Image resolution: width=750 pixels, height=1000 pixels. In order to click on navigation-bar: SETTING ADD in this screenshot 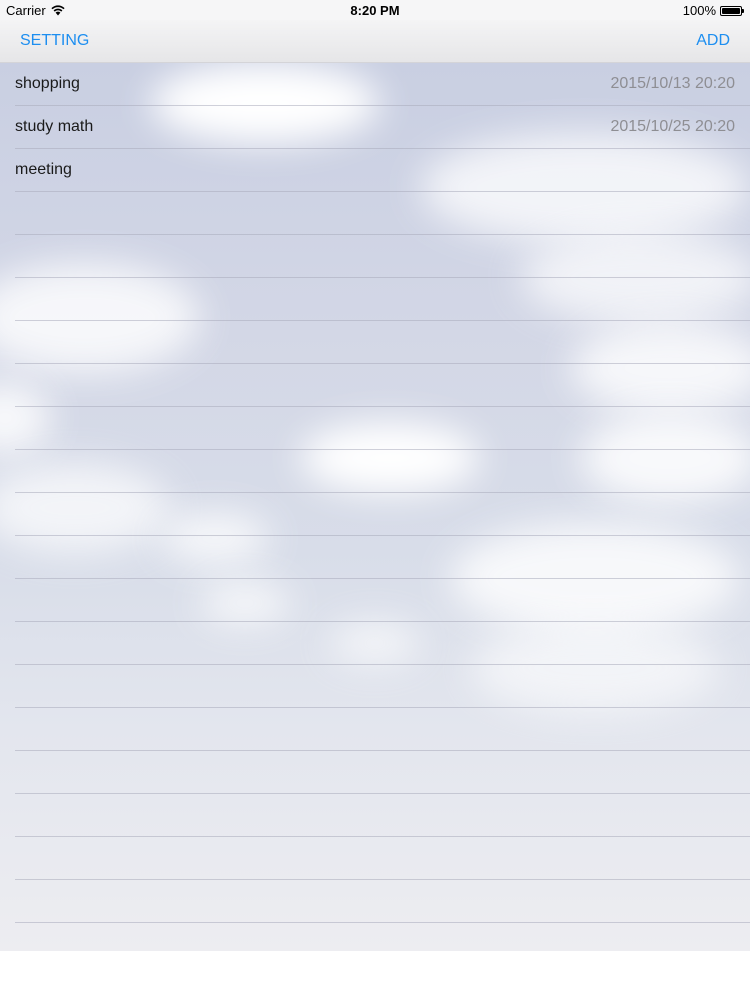, I will do `click(375, 41)`.